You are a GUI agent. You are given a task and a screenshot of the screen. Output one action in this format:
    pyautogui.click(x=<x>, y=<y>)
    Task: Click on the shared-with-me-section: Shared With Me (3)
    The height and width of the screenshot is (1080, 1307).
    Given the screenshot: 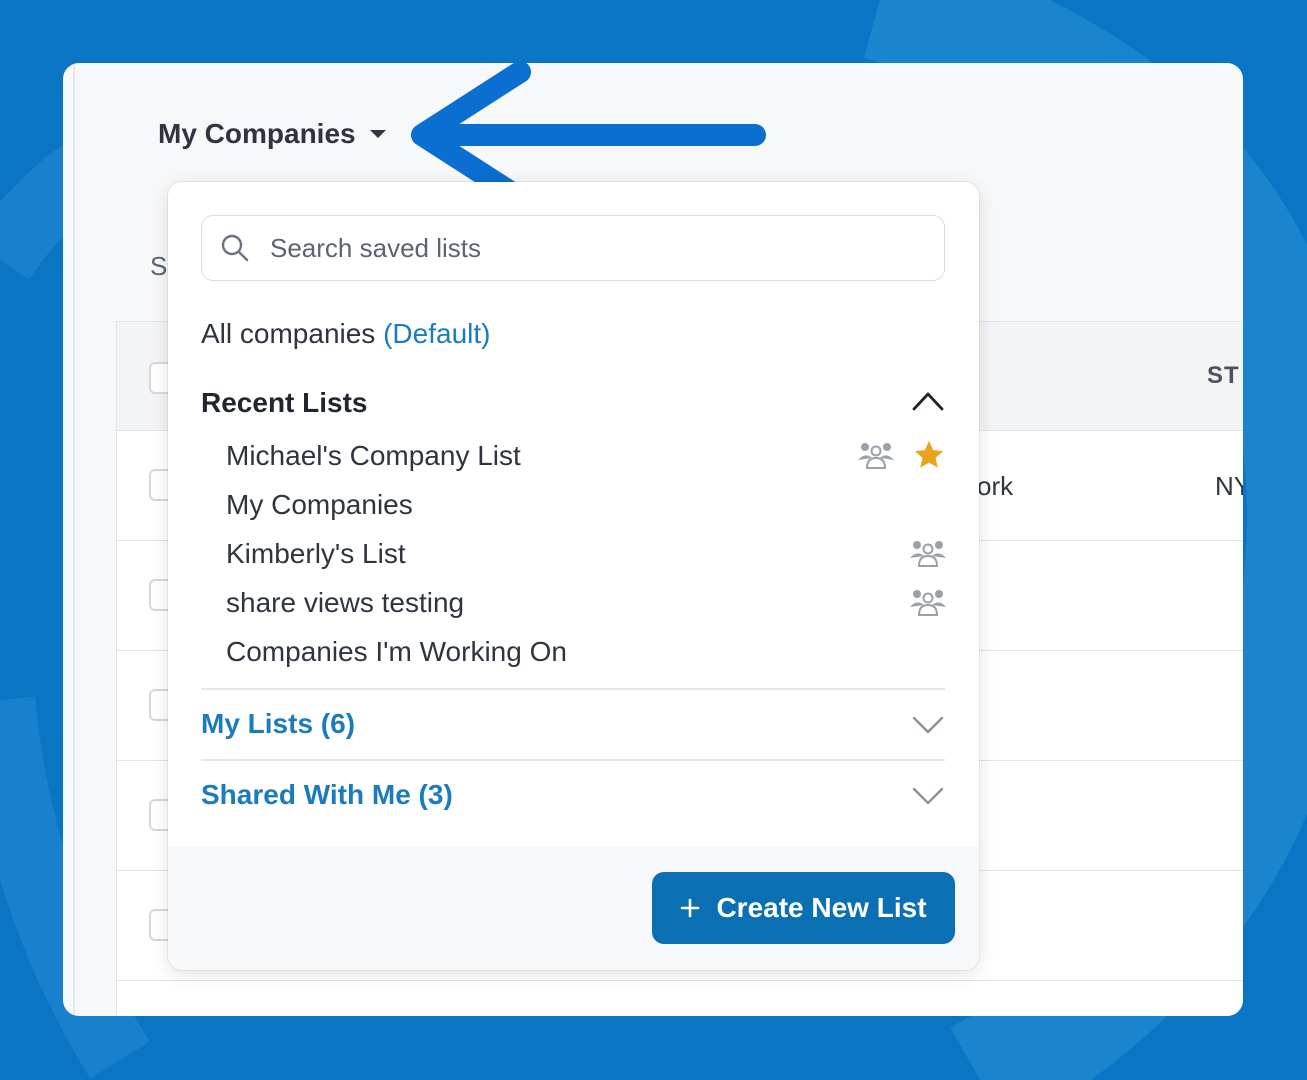 What is the action you would take?
    pyautogui.click(x=573, y=799)
    